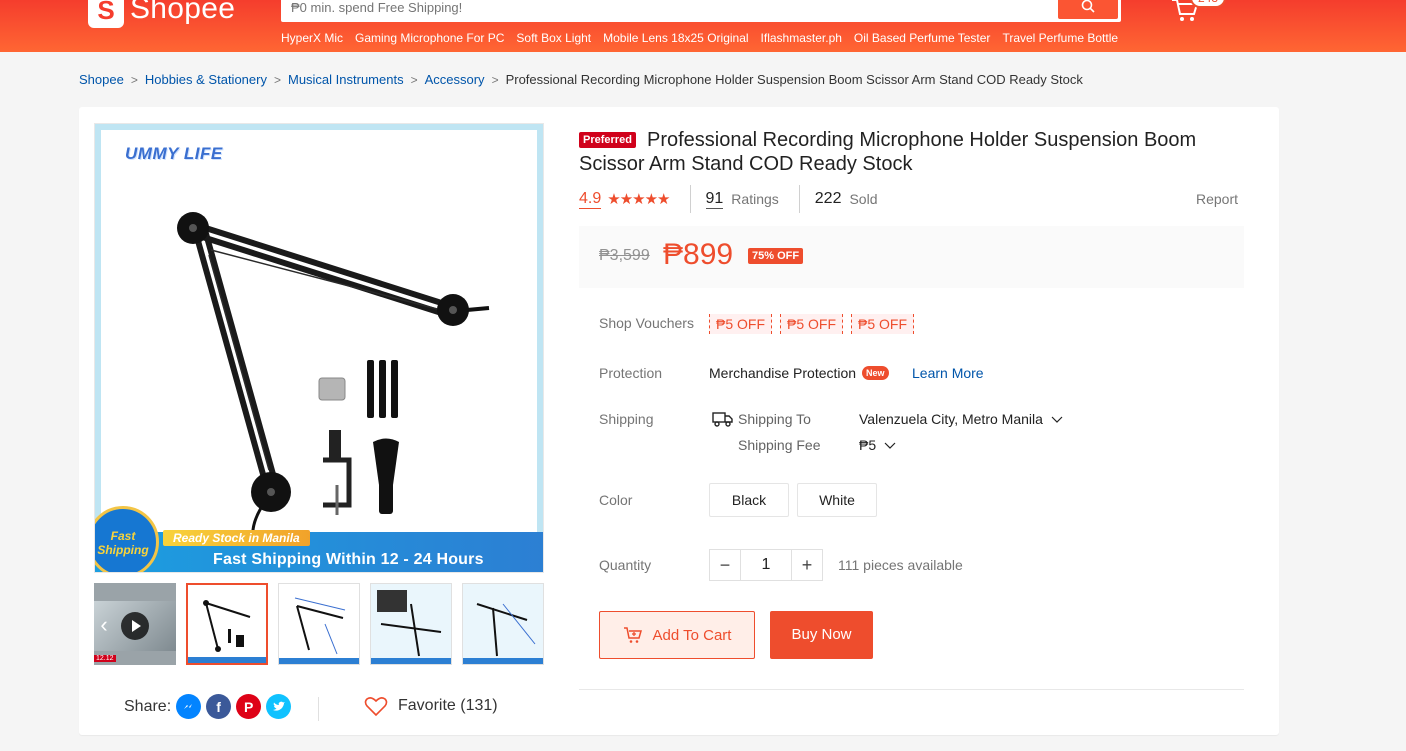 The image size is (1406, 751). Describe the element at coordinates (749, 500) in the screenshot. I see `color-option-black: Black` at that location.